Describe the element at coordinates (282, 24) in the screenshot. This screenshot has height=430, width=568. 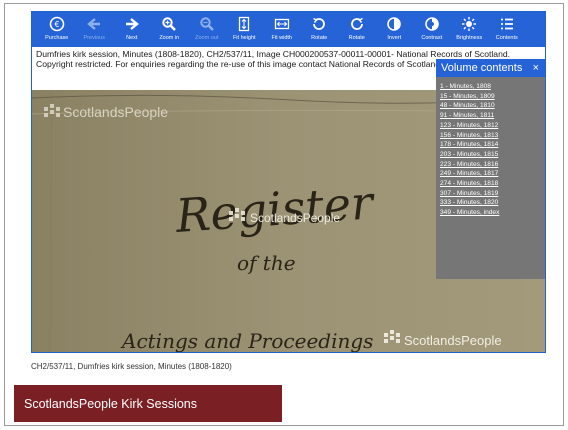
I see `fit-width-icon` at that location.